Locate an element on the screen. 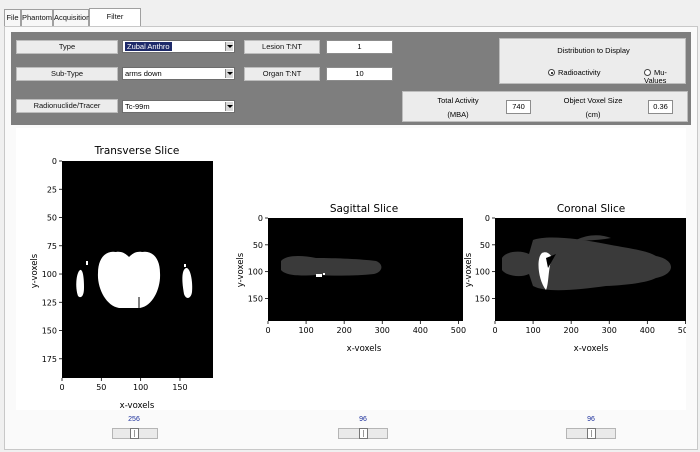  coronal-slider-value: 96 is located at coordinates (591, 419).